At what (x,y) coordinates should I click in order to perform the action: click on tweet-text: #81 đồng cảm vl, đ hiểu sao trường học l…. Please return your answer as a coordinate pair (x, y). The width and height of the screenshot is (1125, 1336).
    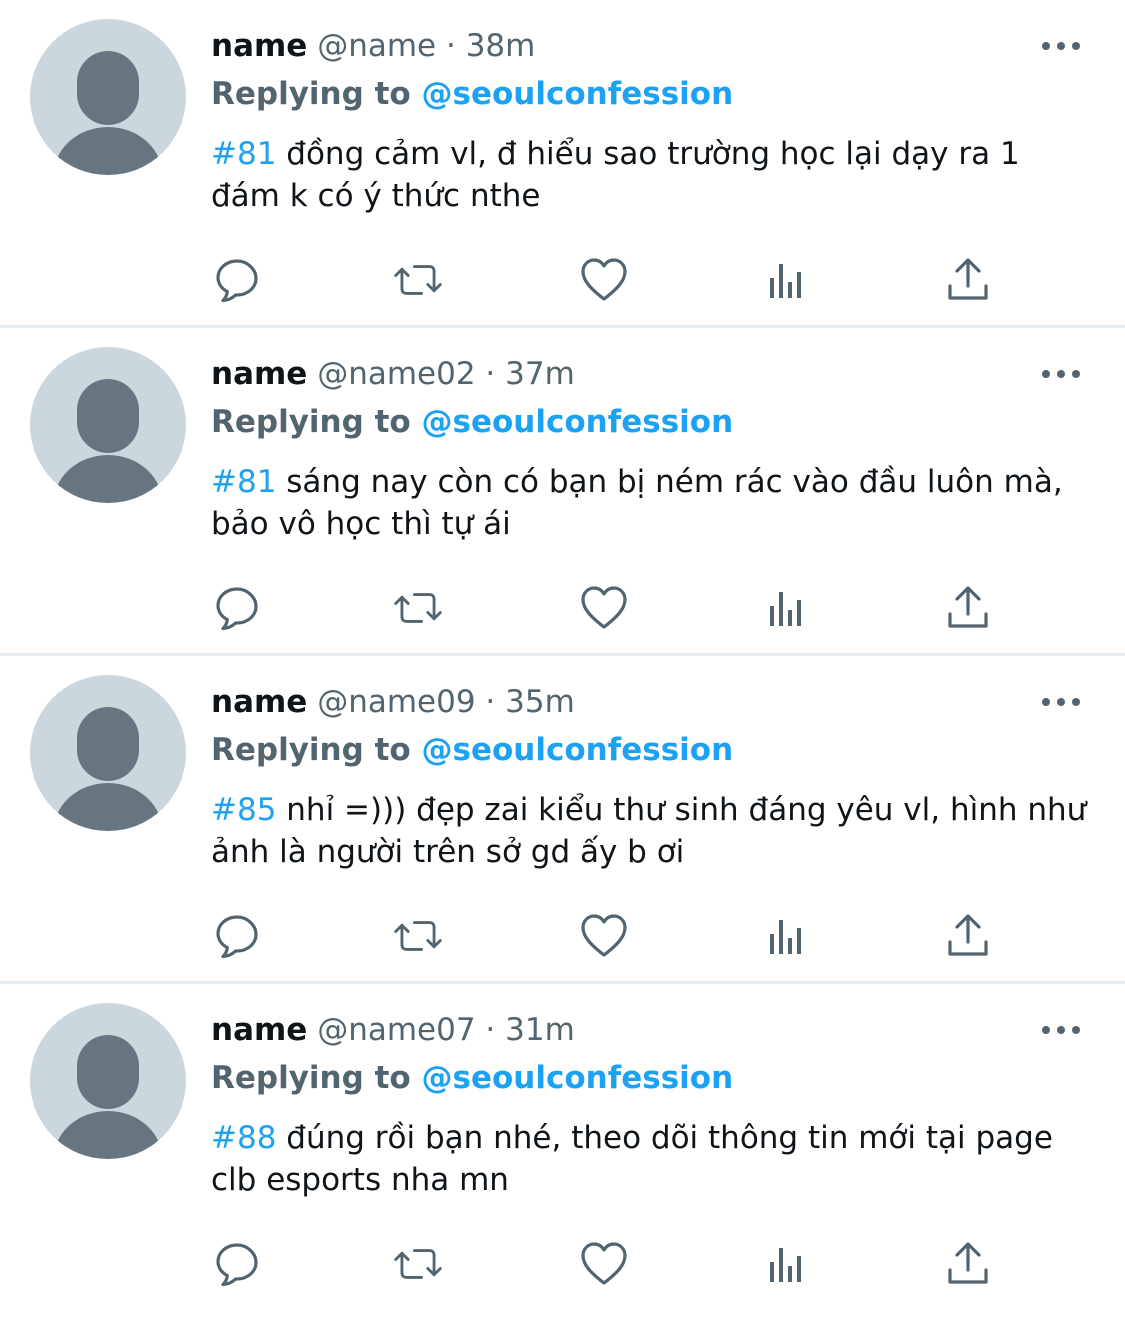
    Looking at the image, I should click on (651, 175).